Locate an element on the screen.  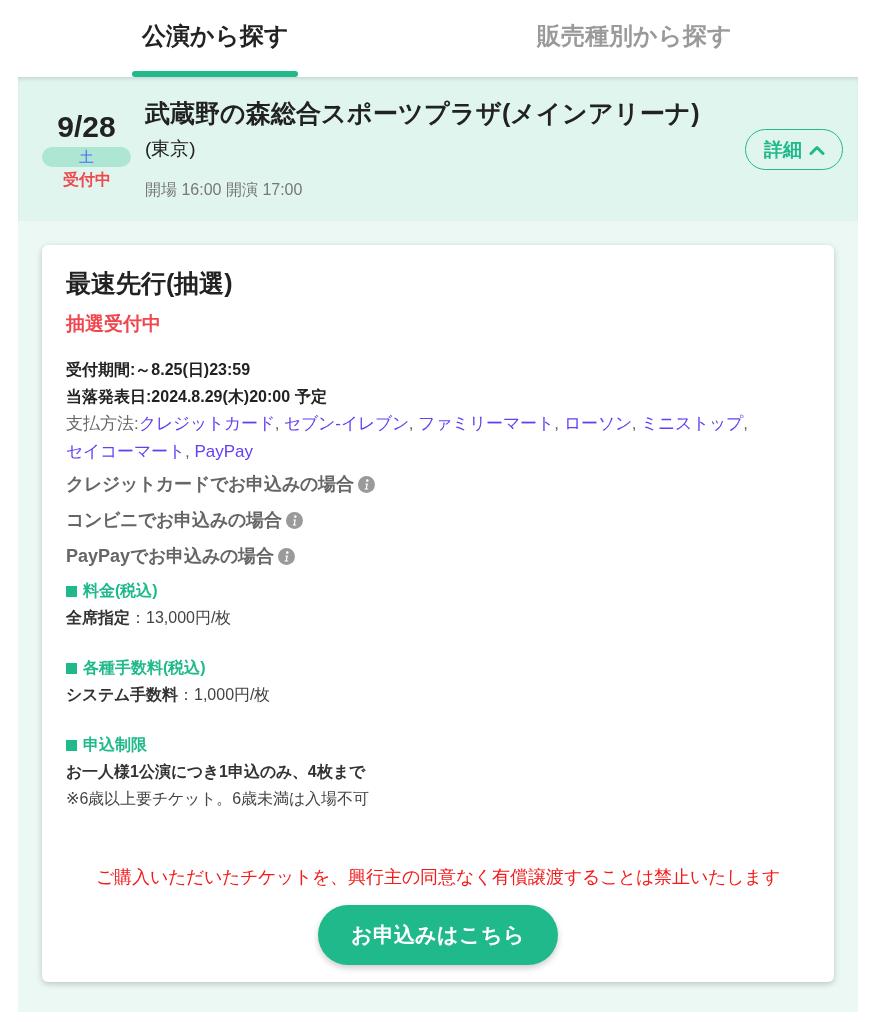
payment-method-link: ファミリーマート is located at coordinates (486, 423).